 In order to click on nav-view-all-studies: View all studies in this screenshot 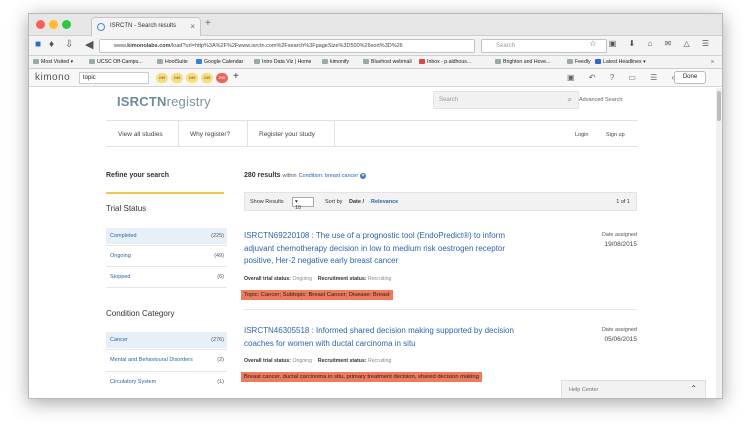, I will do `click(140, 134)`.